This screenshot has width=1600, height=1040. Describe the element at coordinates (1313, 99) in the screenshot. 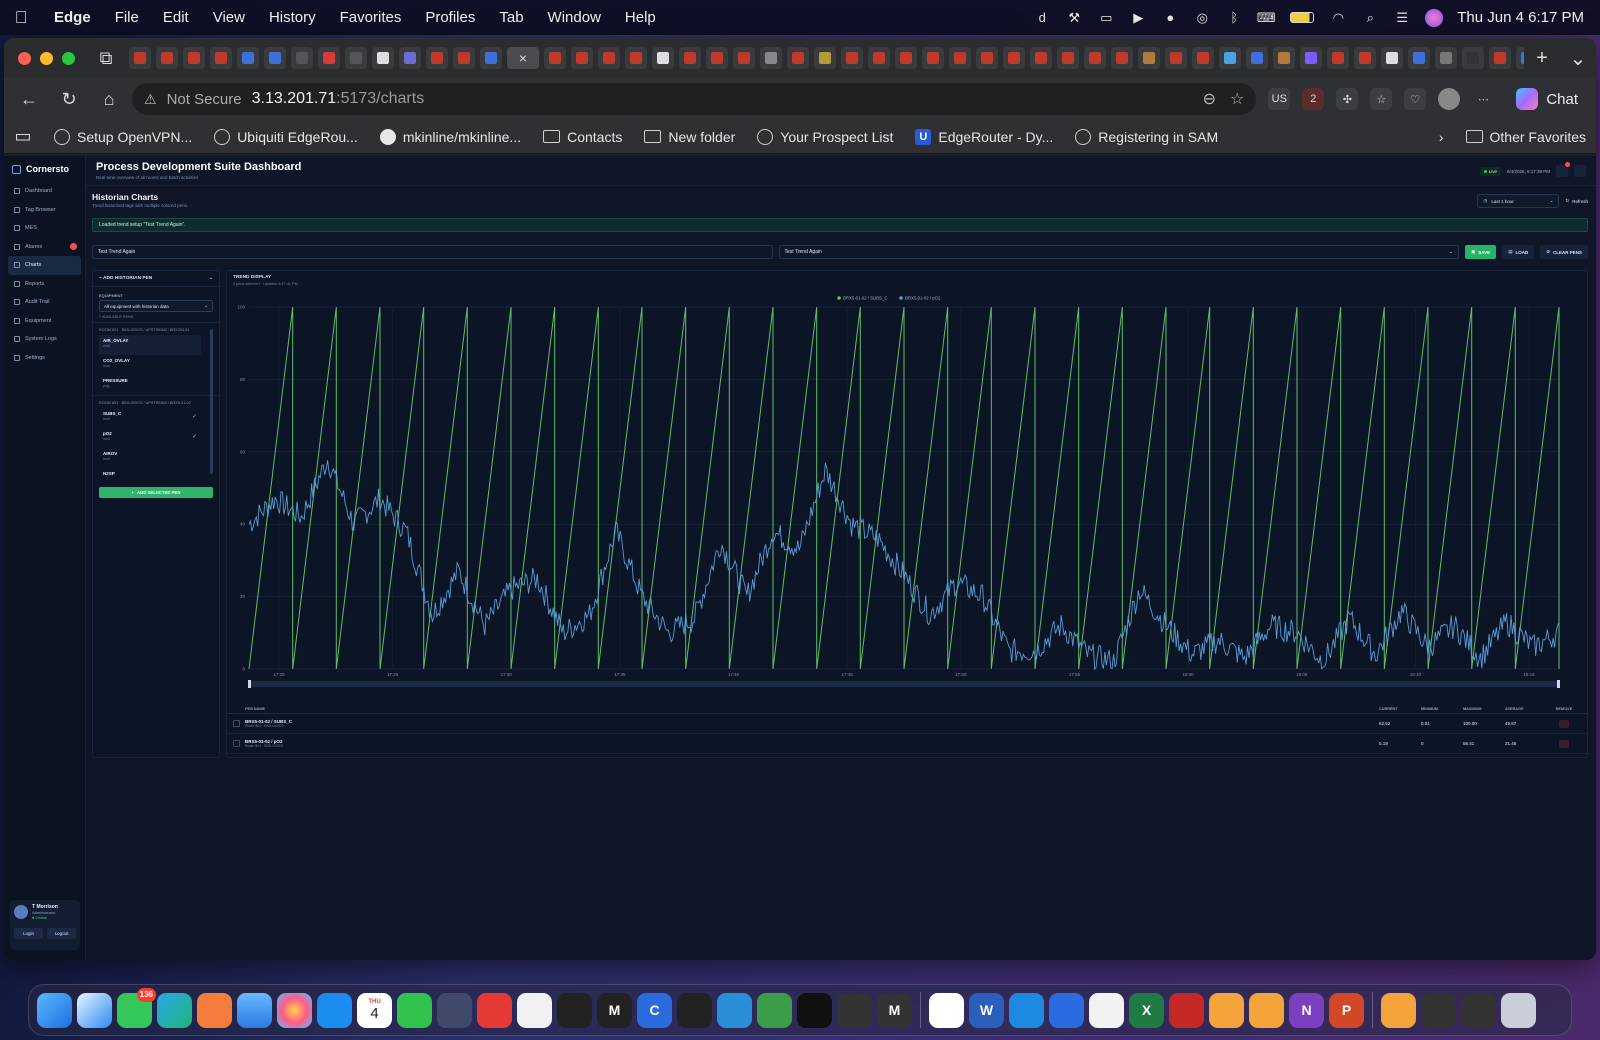

I see `extension-red-icon: 2` at that location.